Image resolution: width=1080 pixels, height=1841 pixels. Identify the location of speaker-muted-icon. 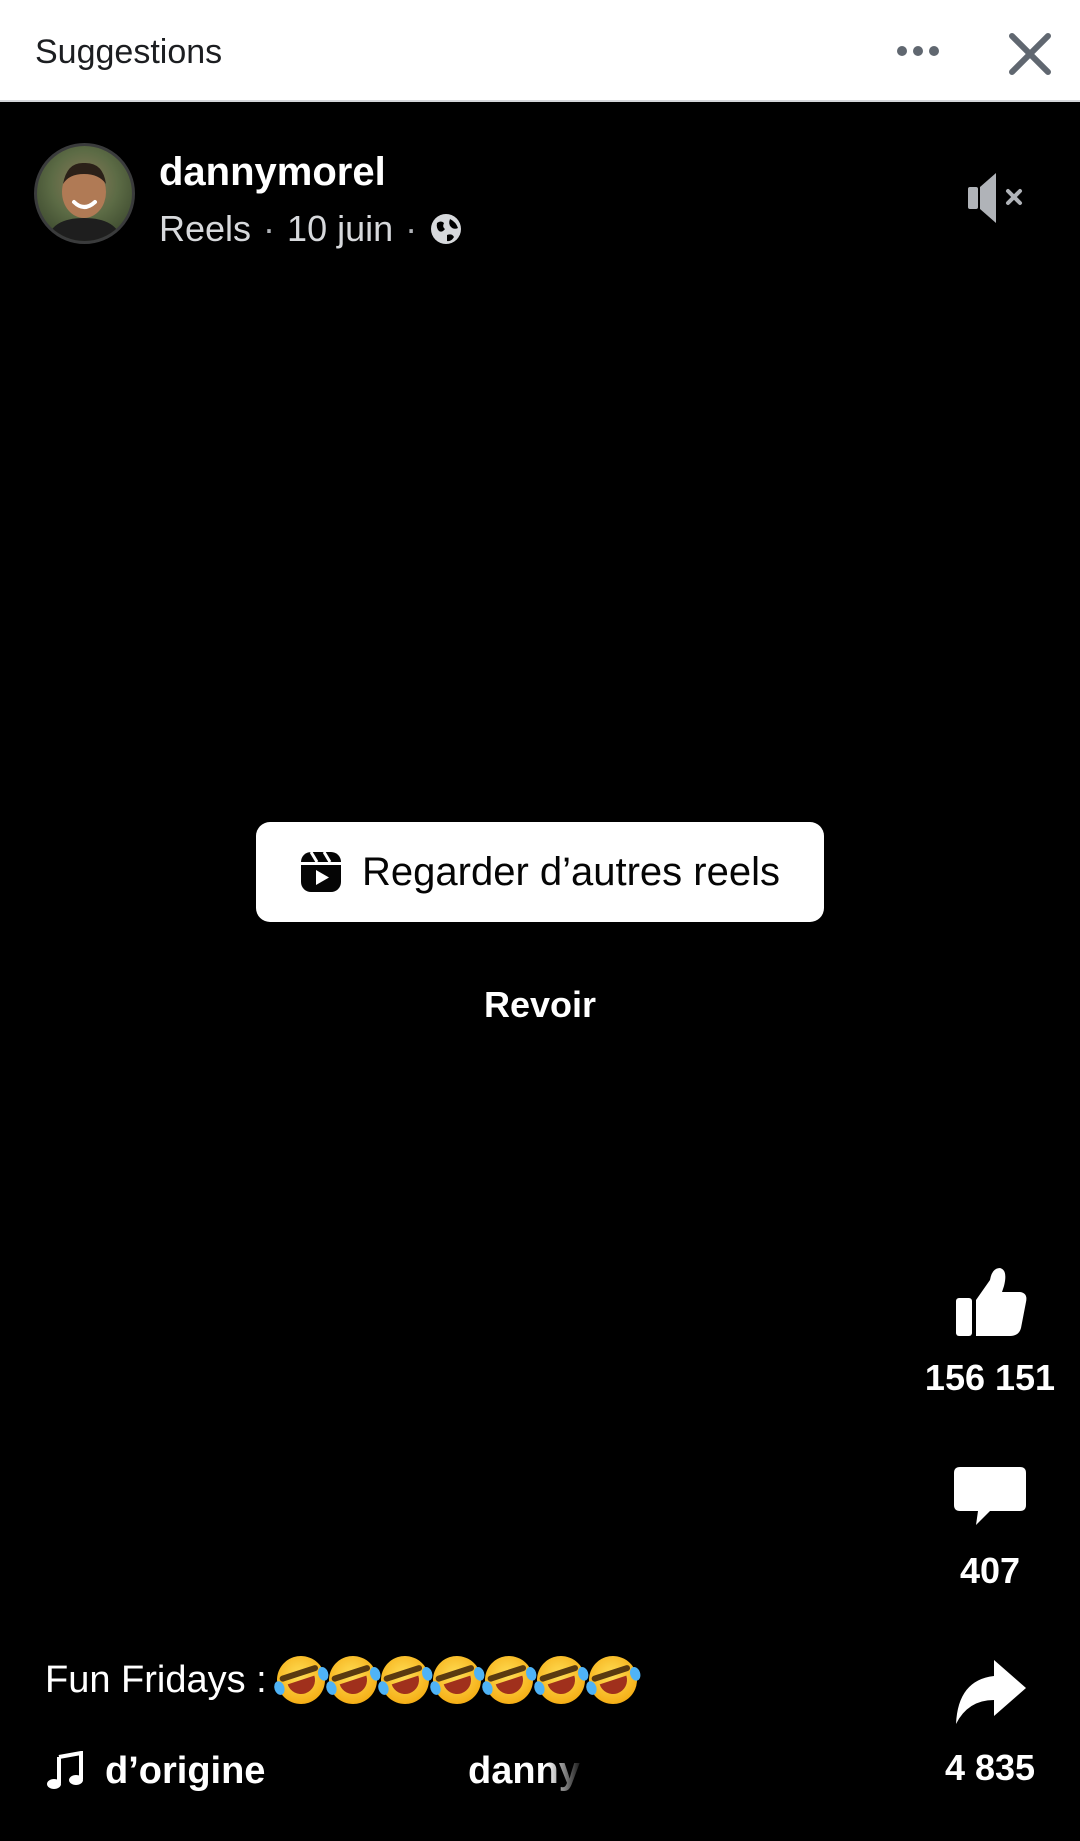
(995, 198).